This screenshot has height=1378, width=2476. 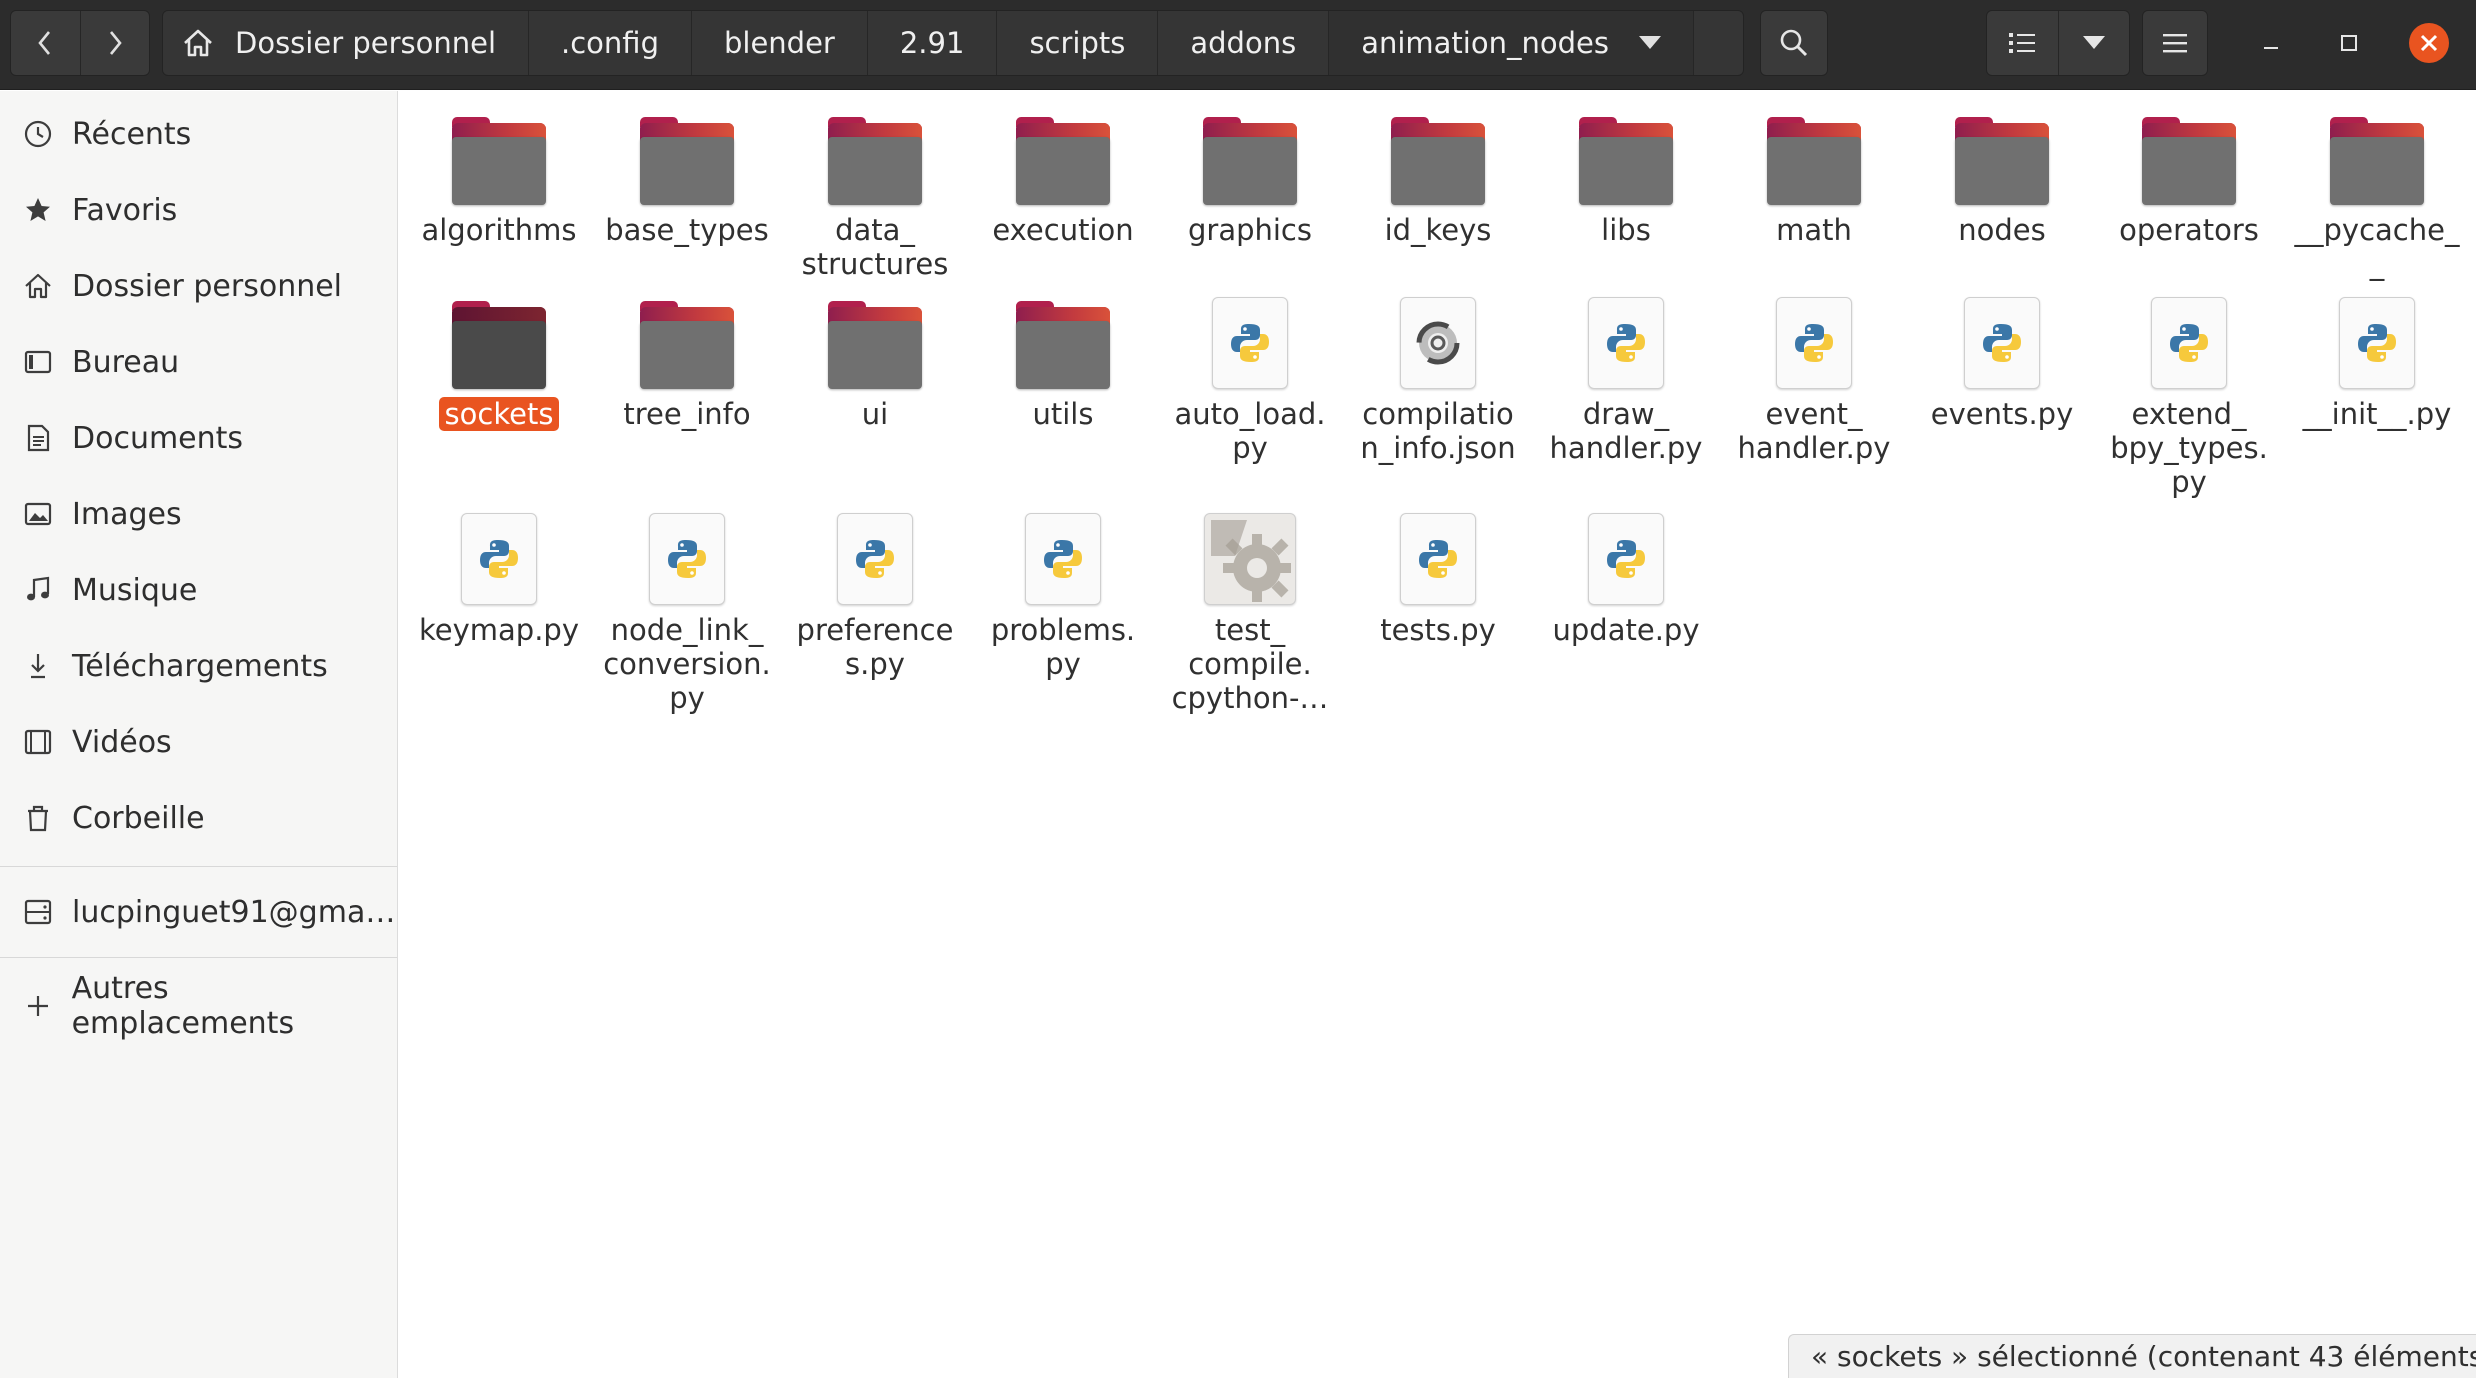 I want to click on sidebar-item-telechargements: Téléchargements, so click(x=198, y=666).